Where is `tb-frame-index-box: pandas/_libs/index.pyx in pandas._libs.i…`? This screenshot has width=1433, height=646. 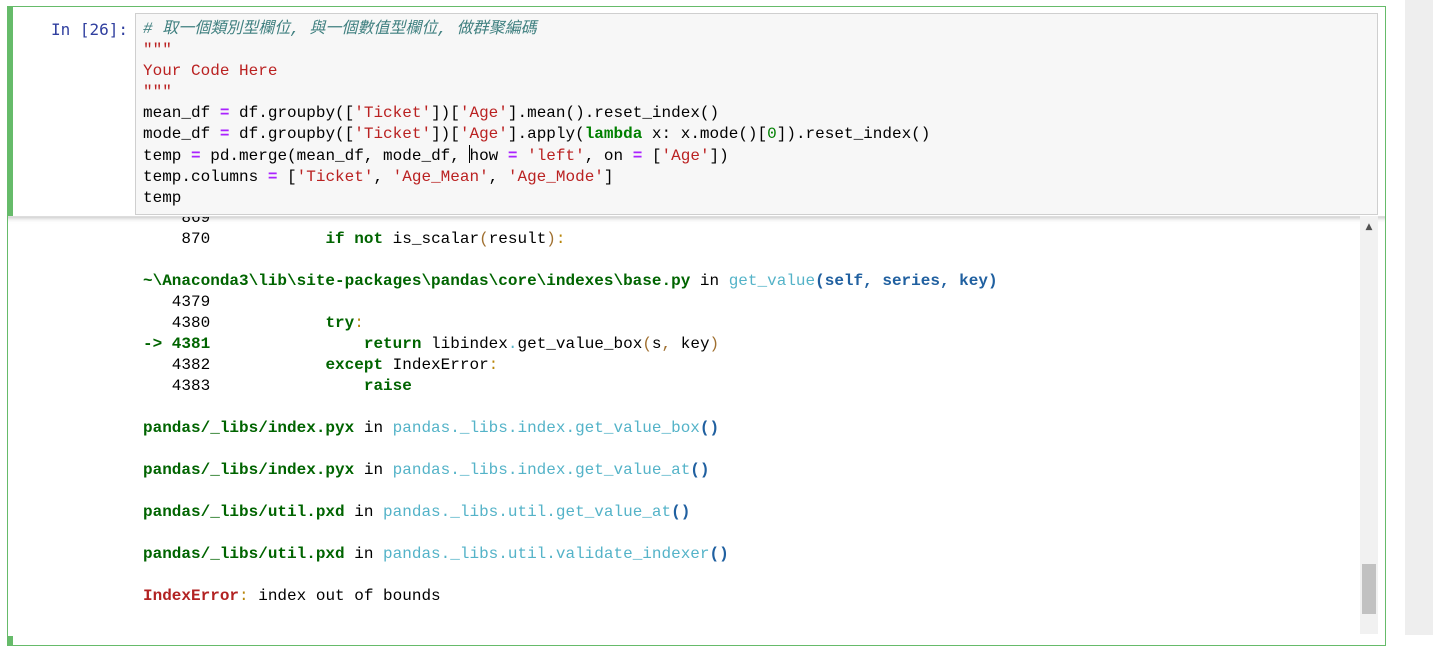
tb-frame-index-box: pandas/_libs/index.pyx in pandas._libs.i… is located at coordinates (431, 428).